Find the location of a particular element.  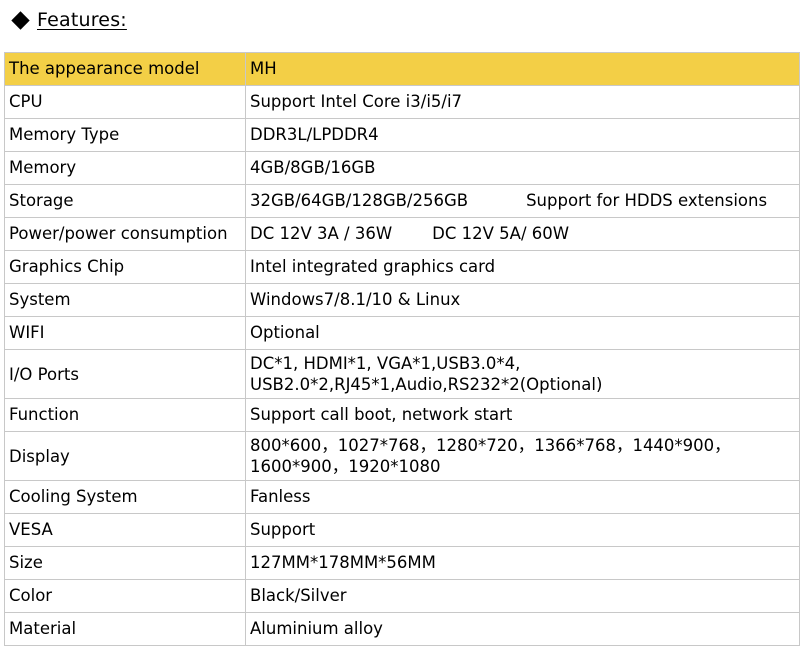

diamond-bullet-icon is located at coordinates (20, 20).